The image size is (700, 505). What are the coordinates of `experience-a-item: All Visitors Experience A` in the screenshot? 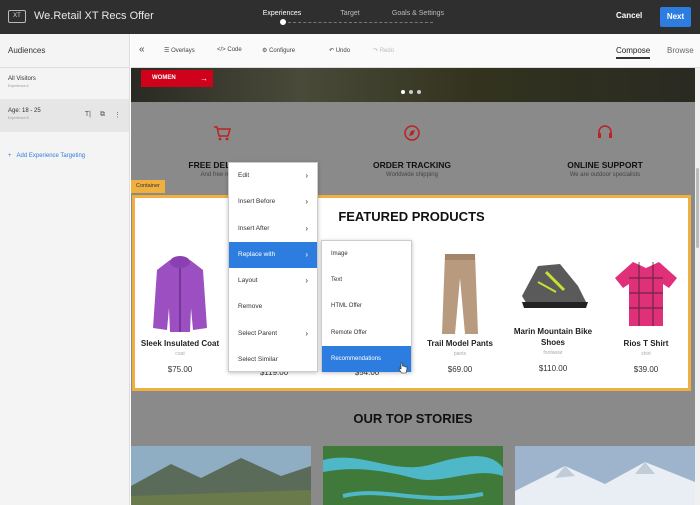 It's located at (64, 84).